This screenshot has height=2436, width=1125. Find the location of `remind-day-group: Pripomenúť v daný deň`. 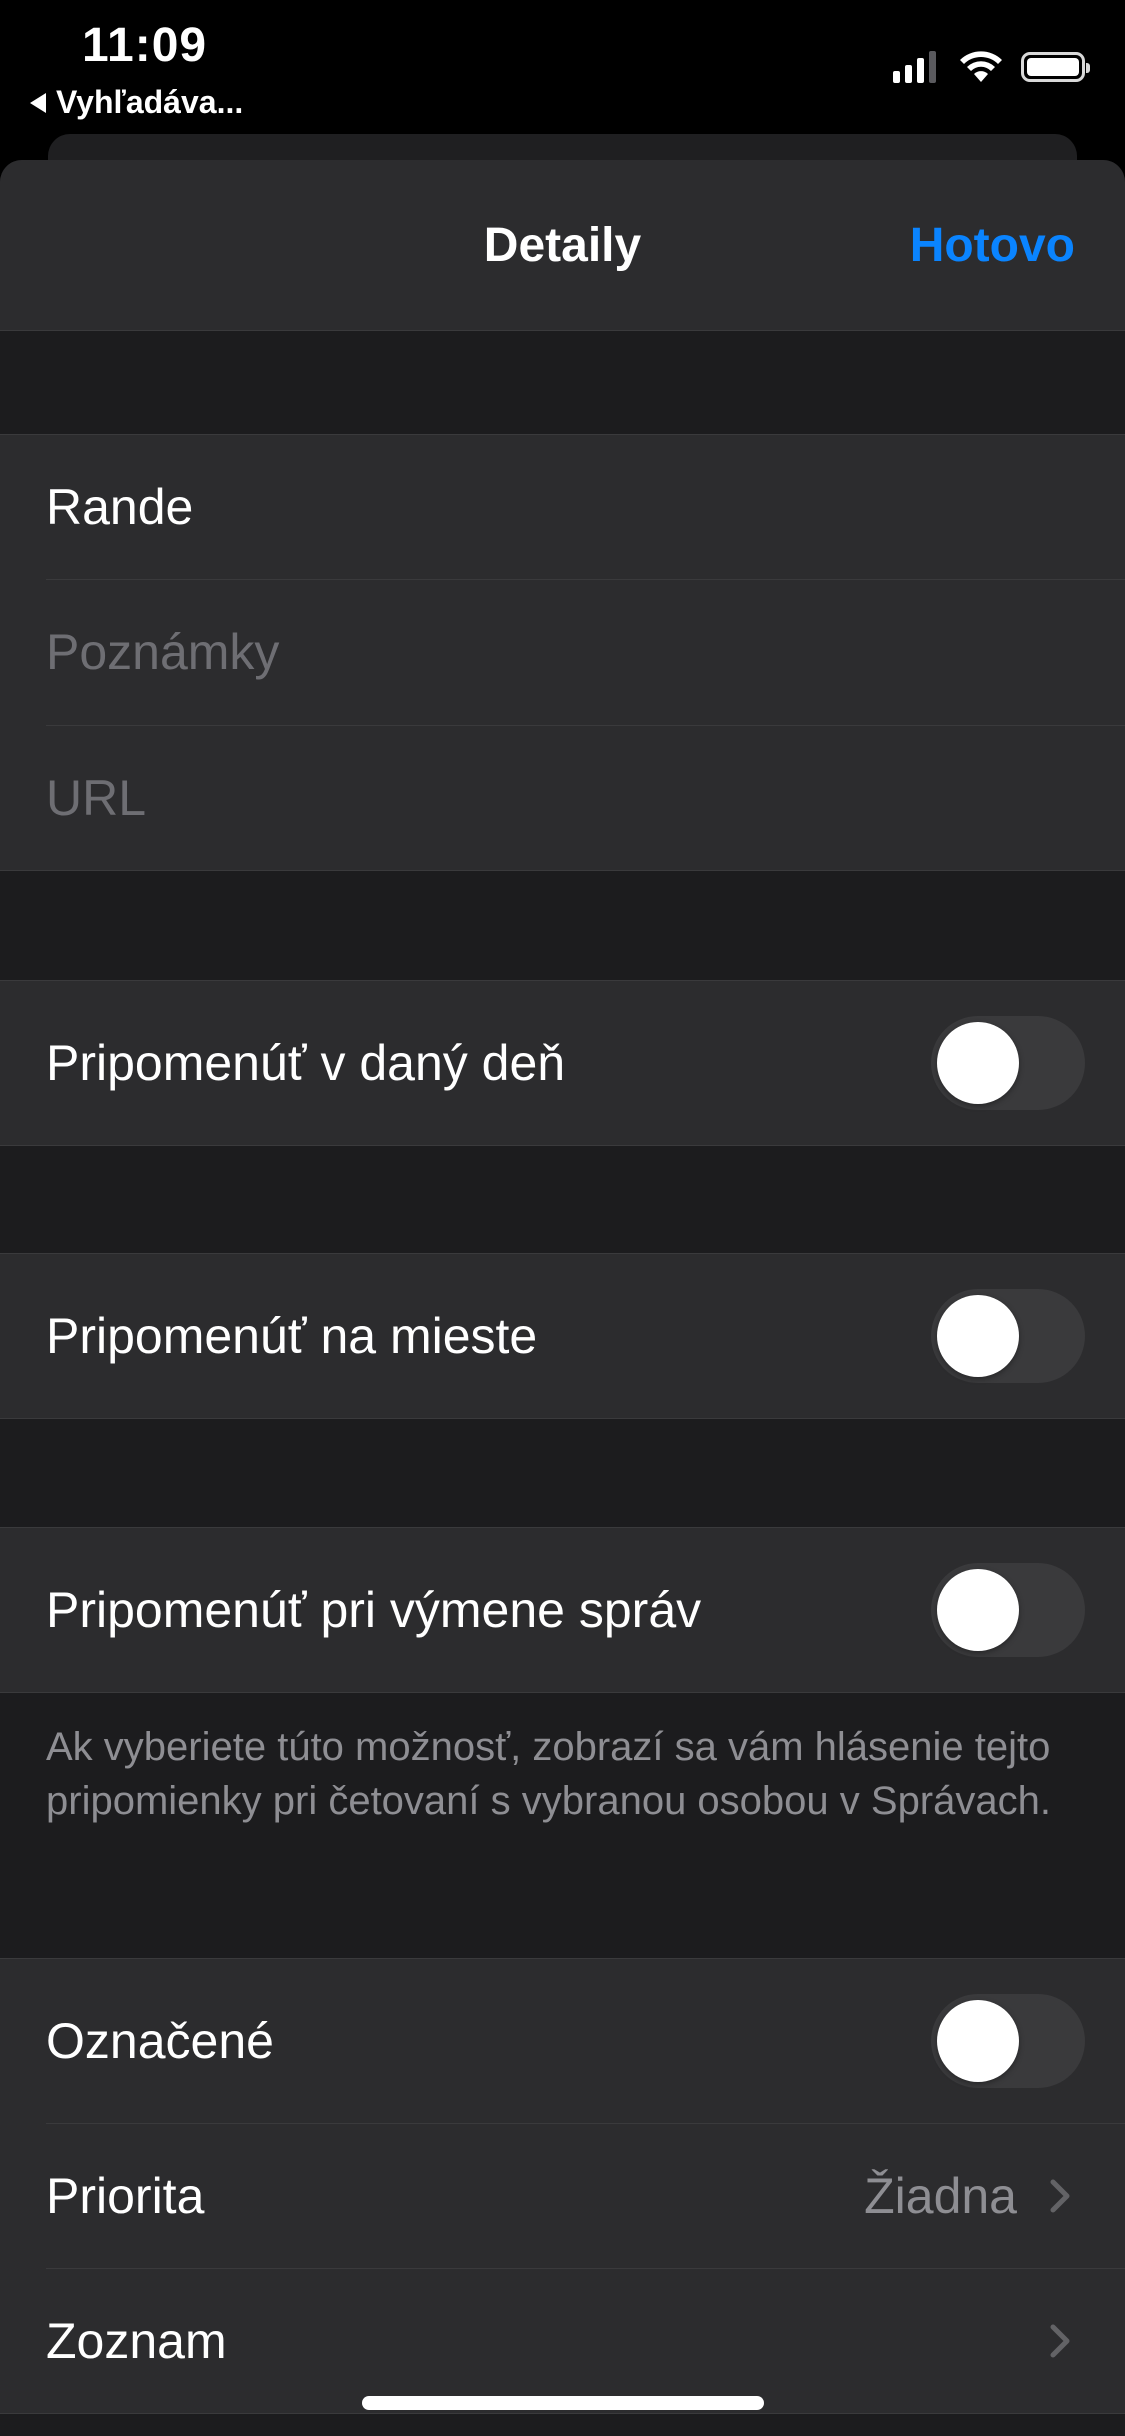

remind-day-group: Pripomenúť v daný deň is located at coordinates (562, 1063).